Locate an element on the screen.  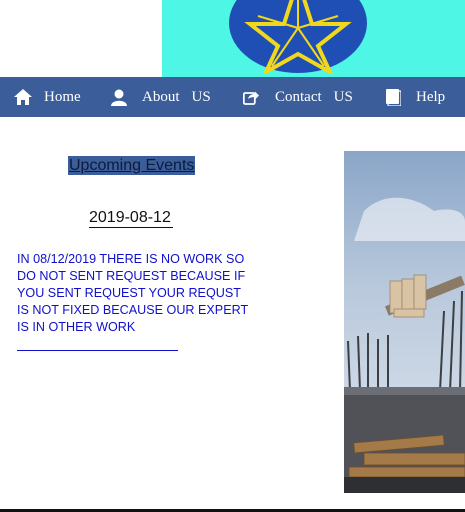
nav-about: About US is located at coordinates (161, 97).